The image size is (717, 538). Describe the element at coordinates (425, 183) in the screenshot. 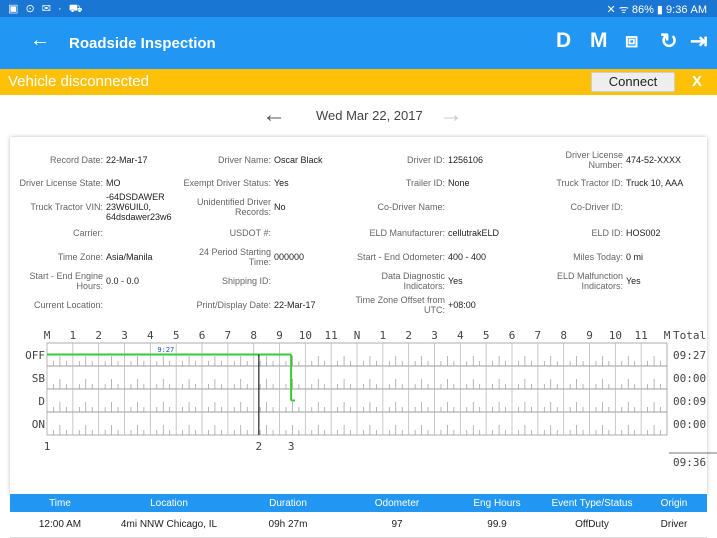

I see `info-label: Trailer ID:` at that location.